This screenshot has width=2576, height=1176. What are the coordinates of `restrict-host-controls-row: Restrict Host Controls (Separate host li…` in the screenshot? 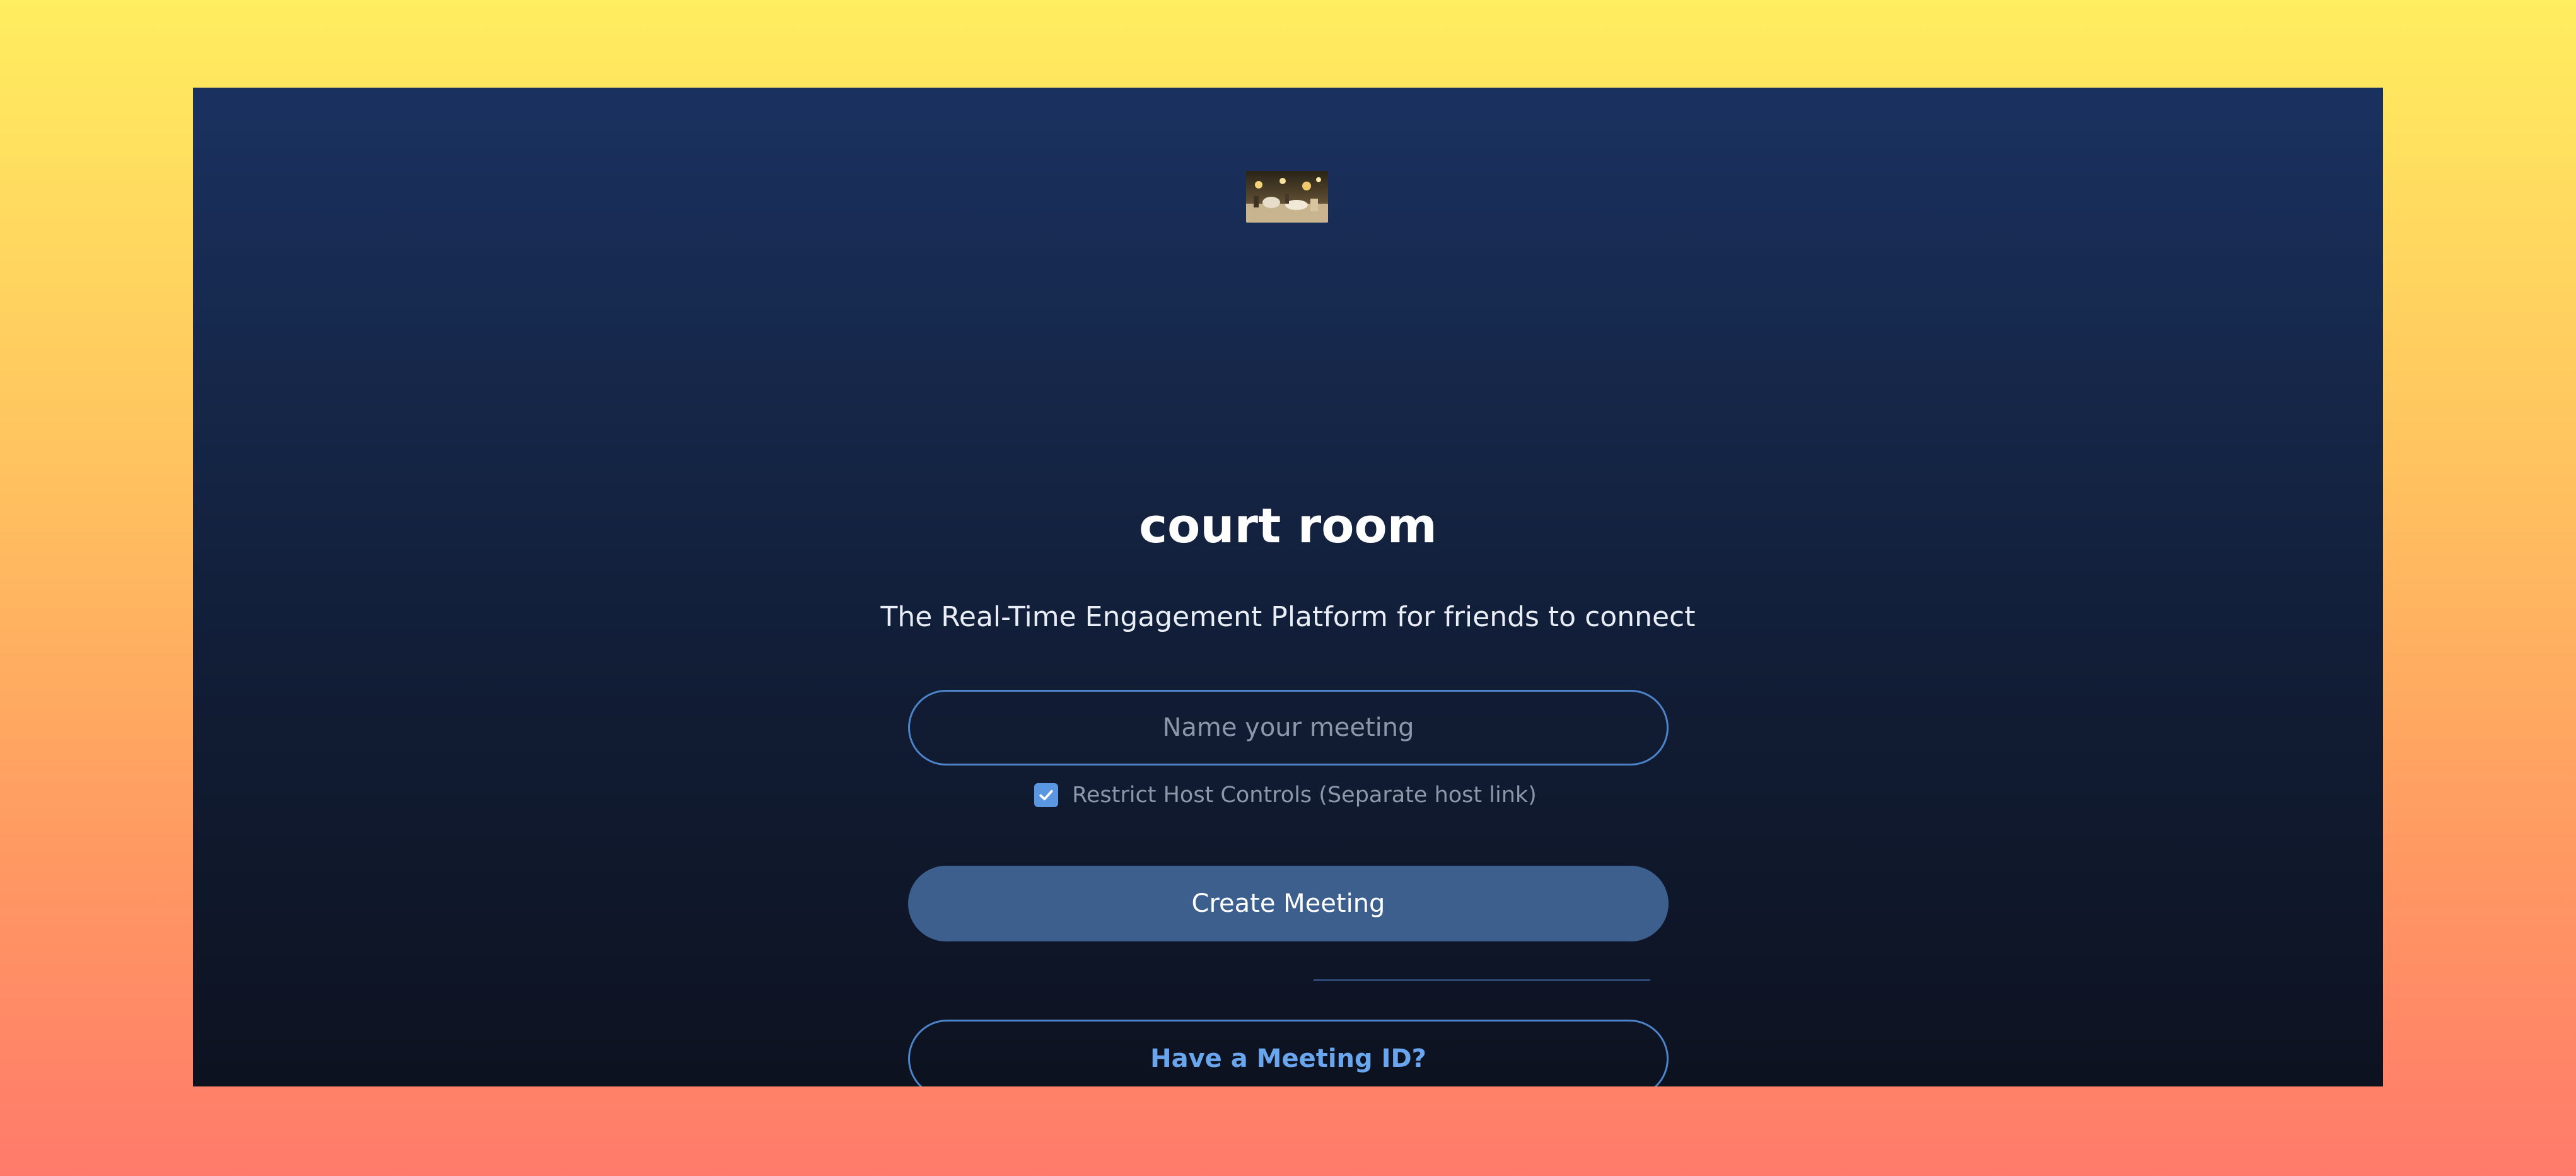 It's located at (1288, 795).